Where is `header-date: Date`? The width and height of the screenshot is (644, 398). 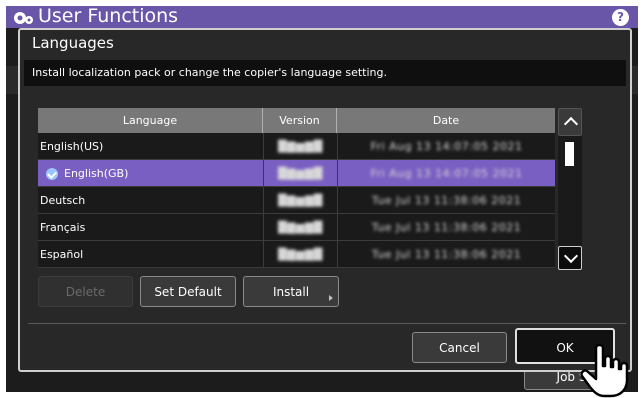
header-date: Date is located at coordinates (446, 120).